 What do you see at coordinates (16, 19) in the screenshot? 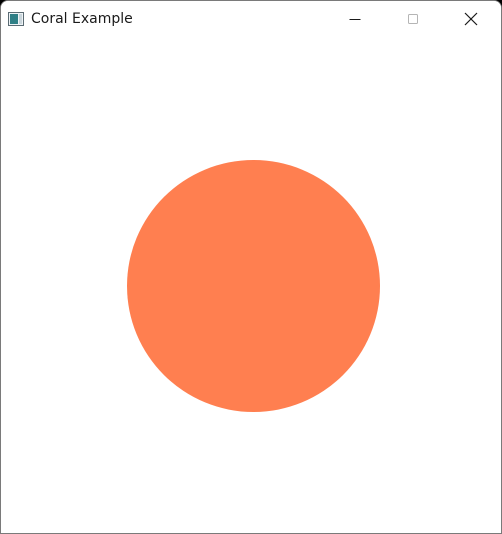
I see `window-app-icon` at bounding box center [16, 19].